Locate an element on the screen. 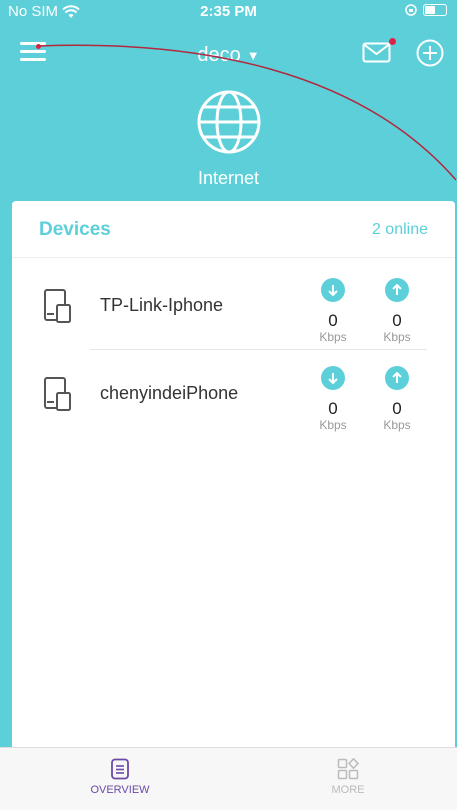 Image resolution: width=457 pixels, height=810 pixels. status-bar: No SIM 2:35 PM is located at coordinates (228, 11).